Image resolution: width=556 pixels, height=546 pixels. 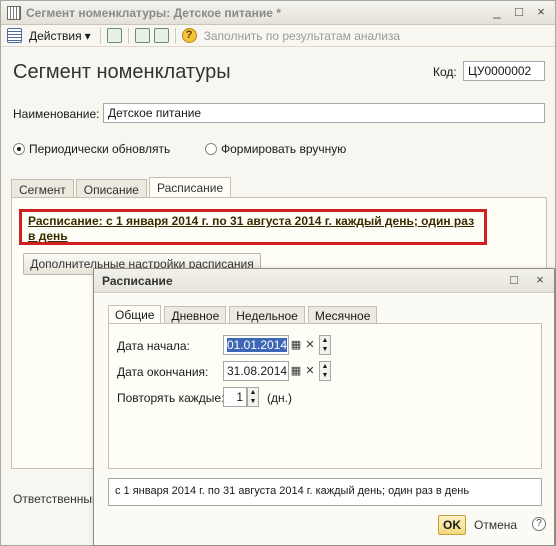 What do you see at coordinates (14, 12) in the screenshot?
I see `form-icon` at bounding box center [14, 12].